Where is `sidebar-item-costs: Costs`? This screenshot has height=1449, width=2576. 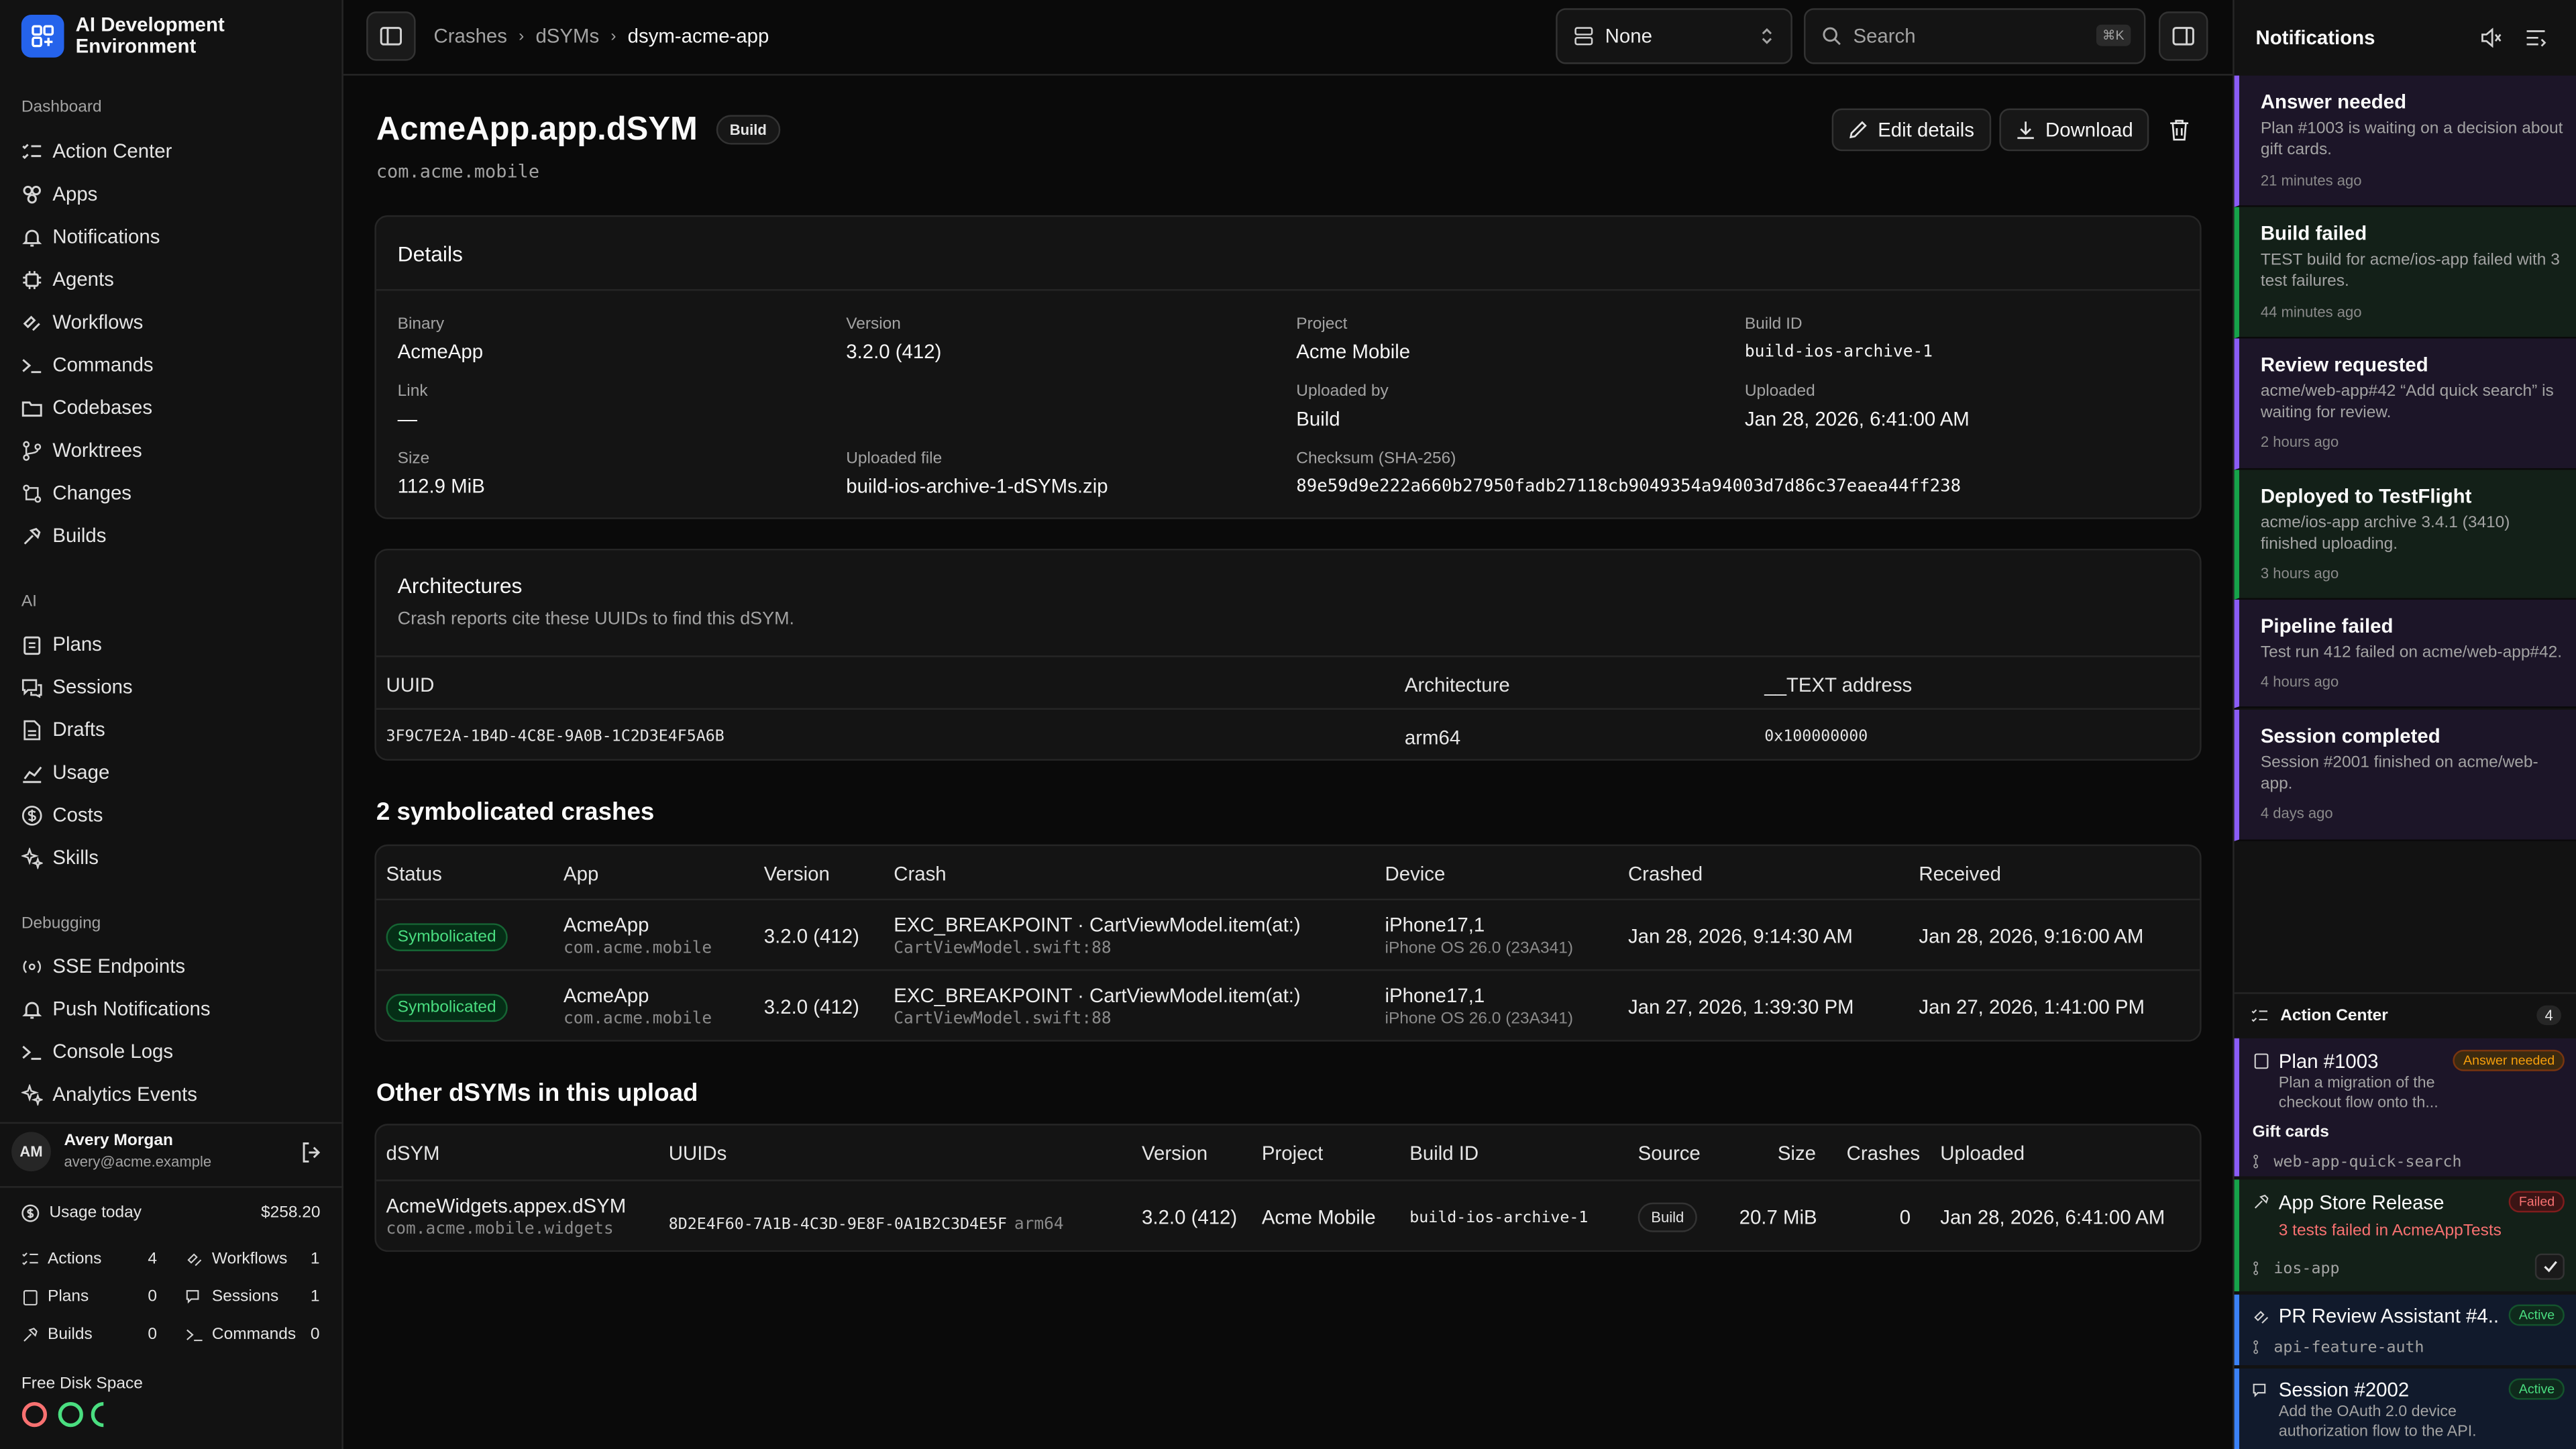 sidebar-item-costs: Costs is located at coordinates (62, 814).